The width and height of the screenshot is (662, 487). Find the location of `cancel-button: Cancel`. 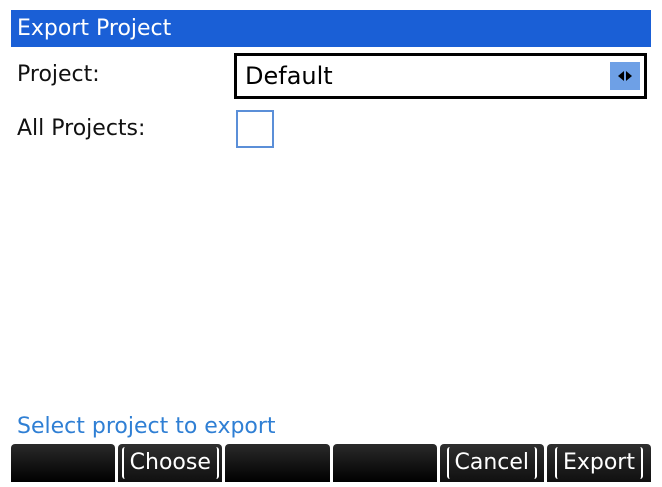

cancel-button: Cancel is located at coordinates (491, 463).